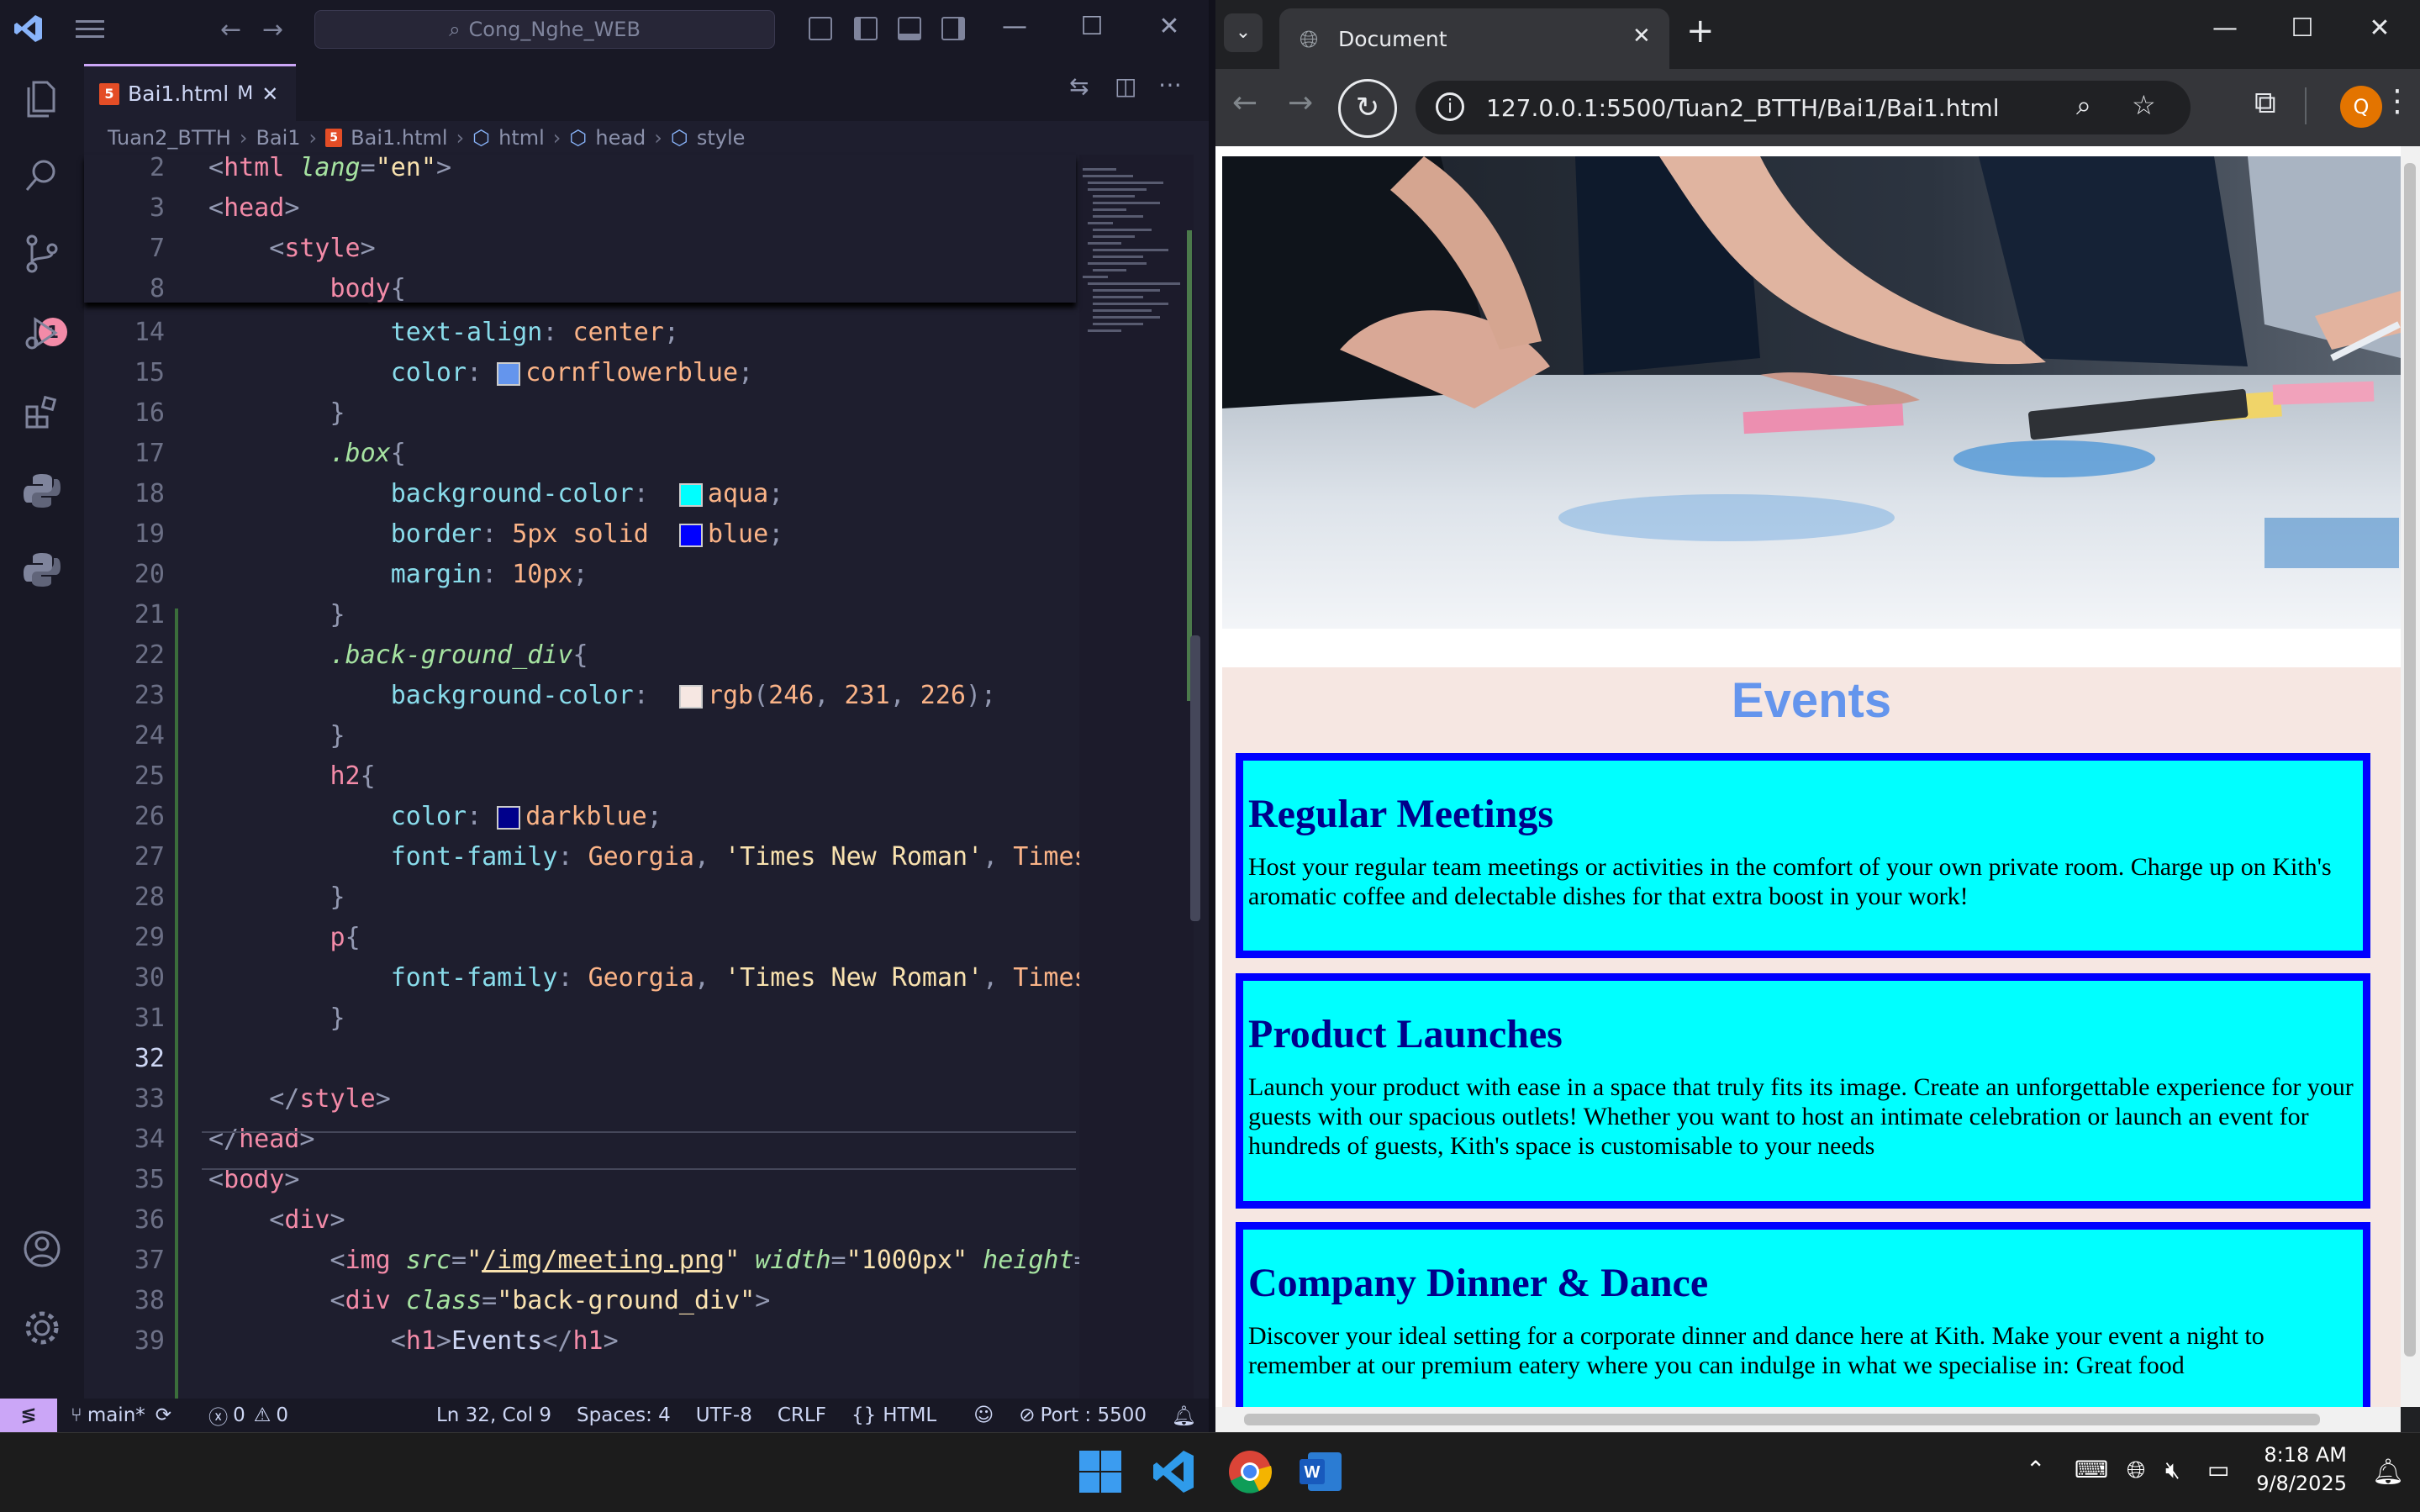  I want to click on page-horizontal-scrollbar, so click(1808, 1420).